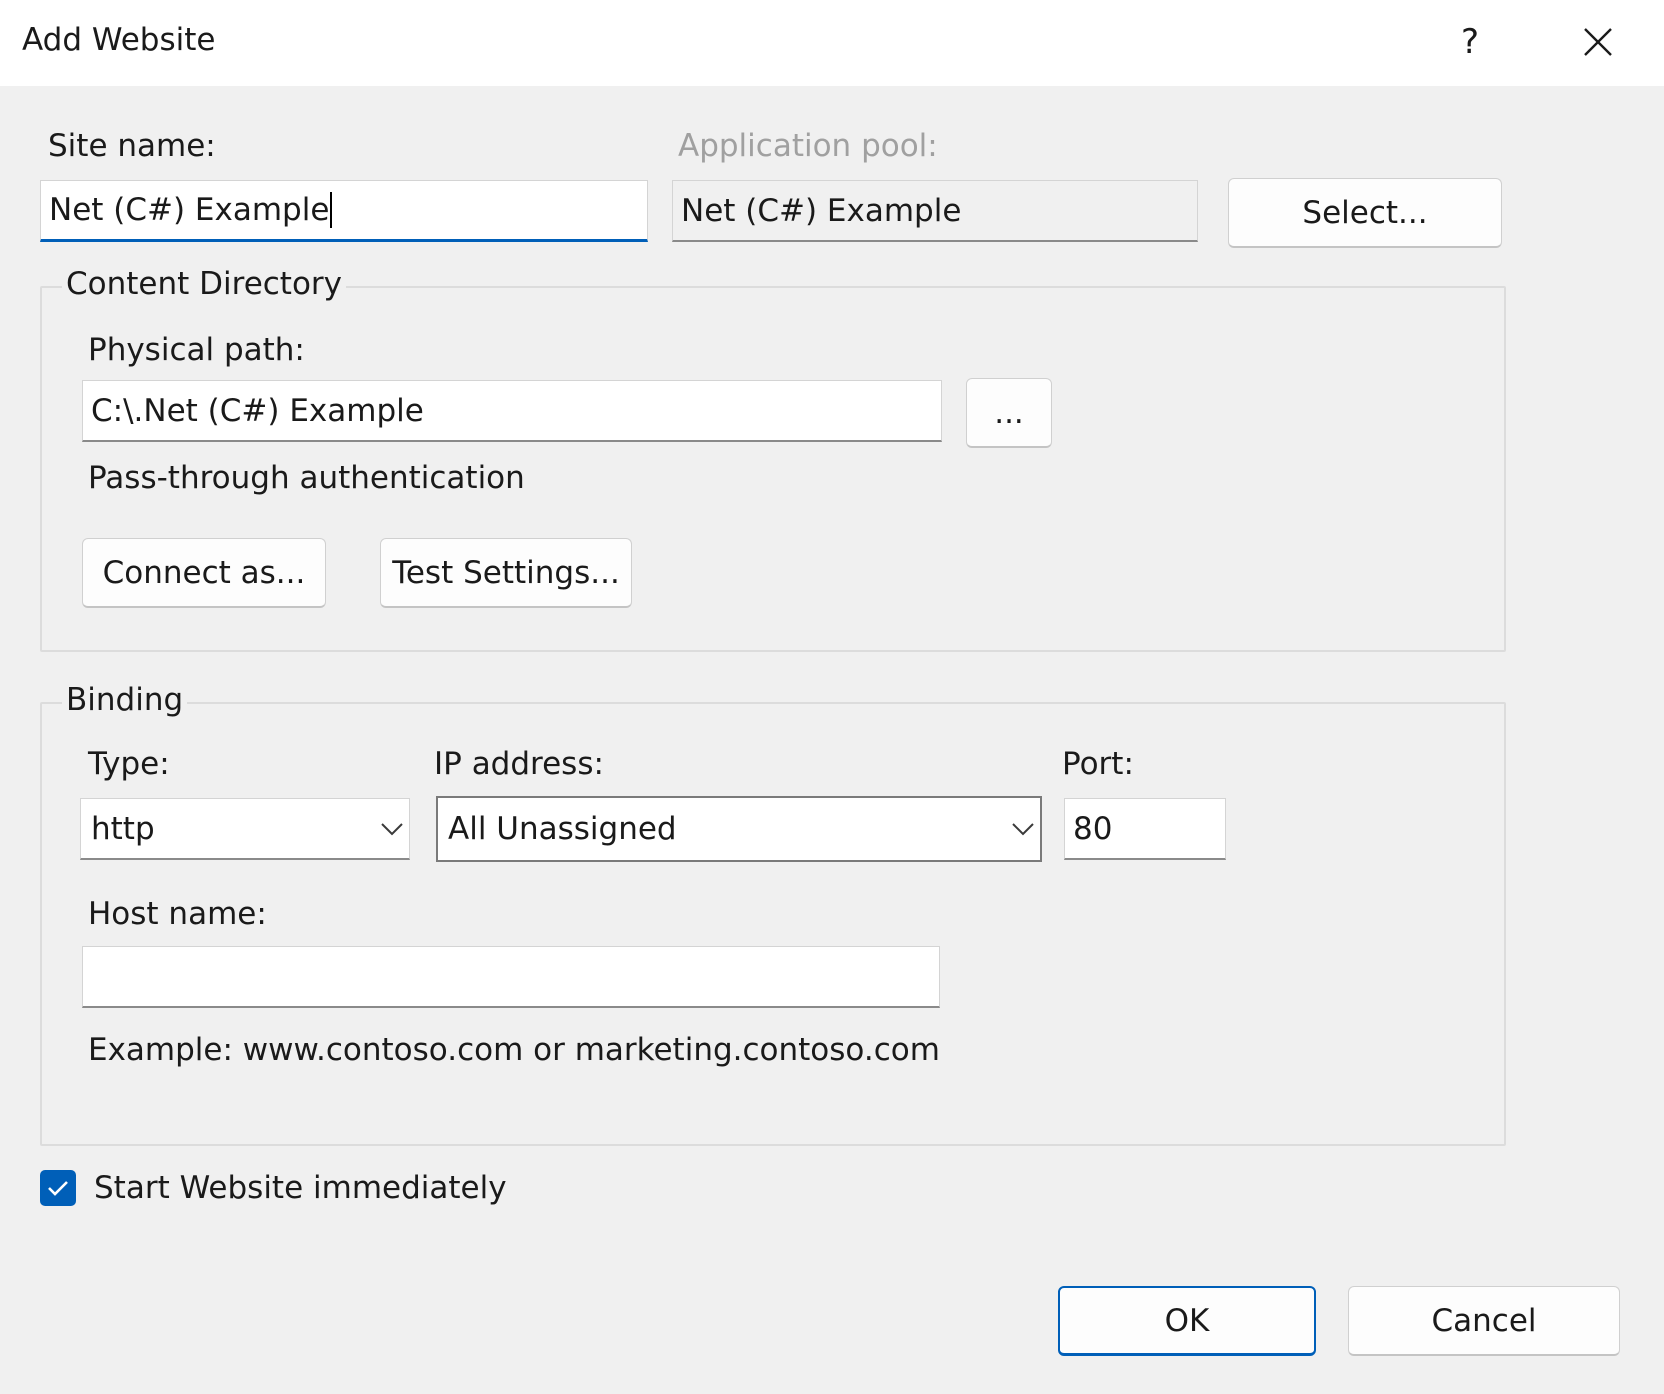 The width and height of the screenshot is (1664, 1394). I want to click on close-button, so click(1598, 42).